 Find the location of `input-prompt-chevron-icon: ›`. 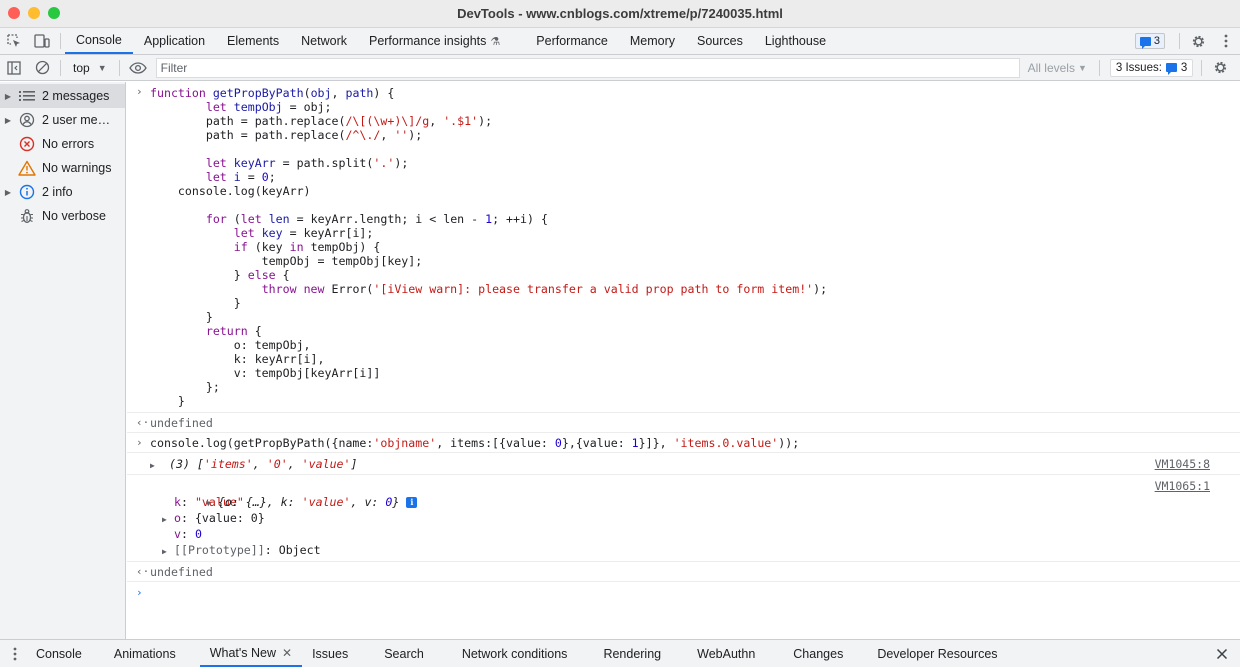

input-prompt-chevron-icon: › is located at coordinates (139, 442).